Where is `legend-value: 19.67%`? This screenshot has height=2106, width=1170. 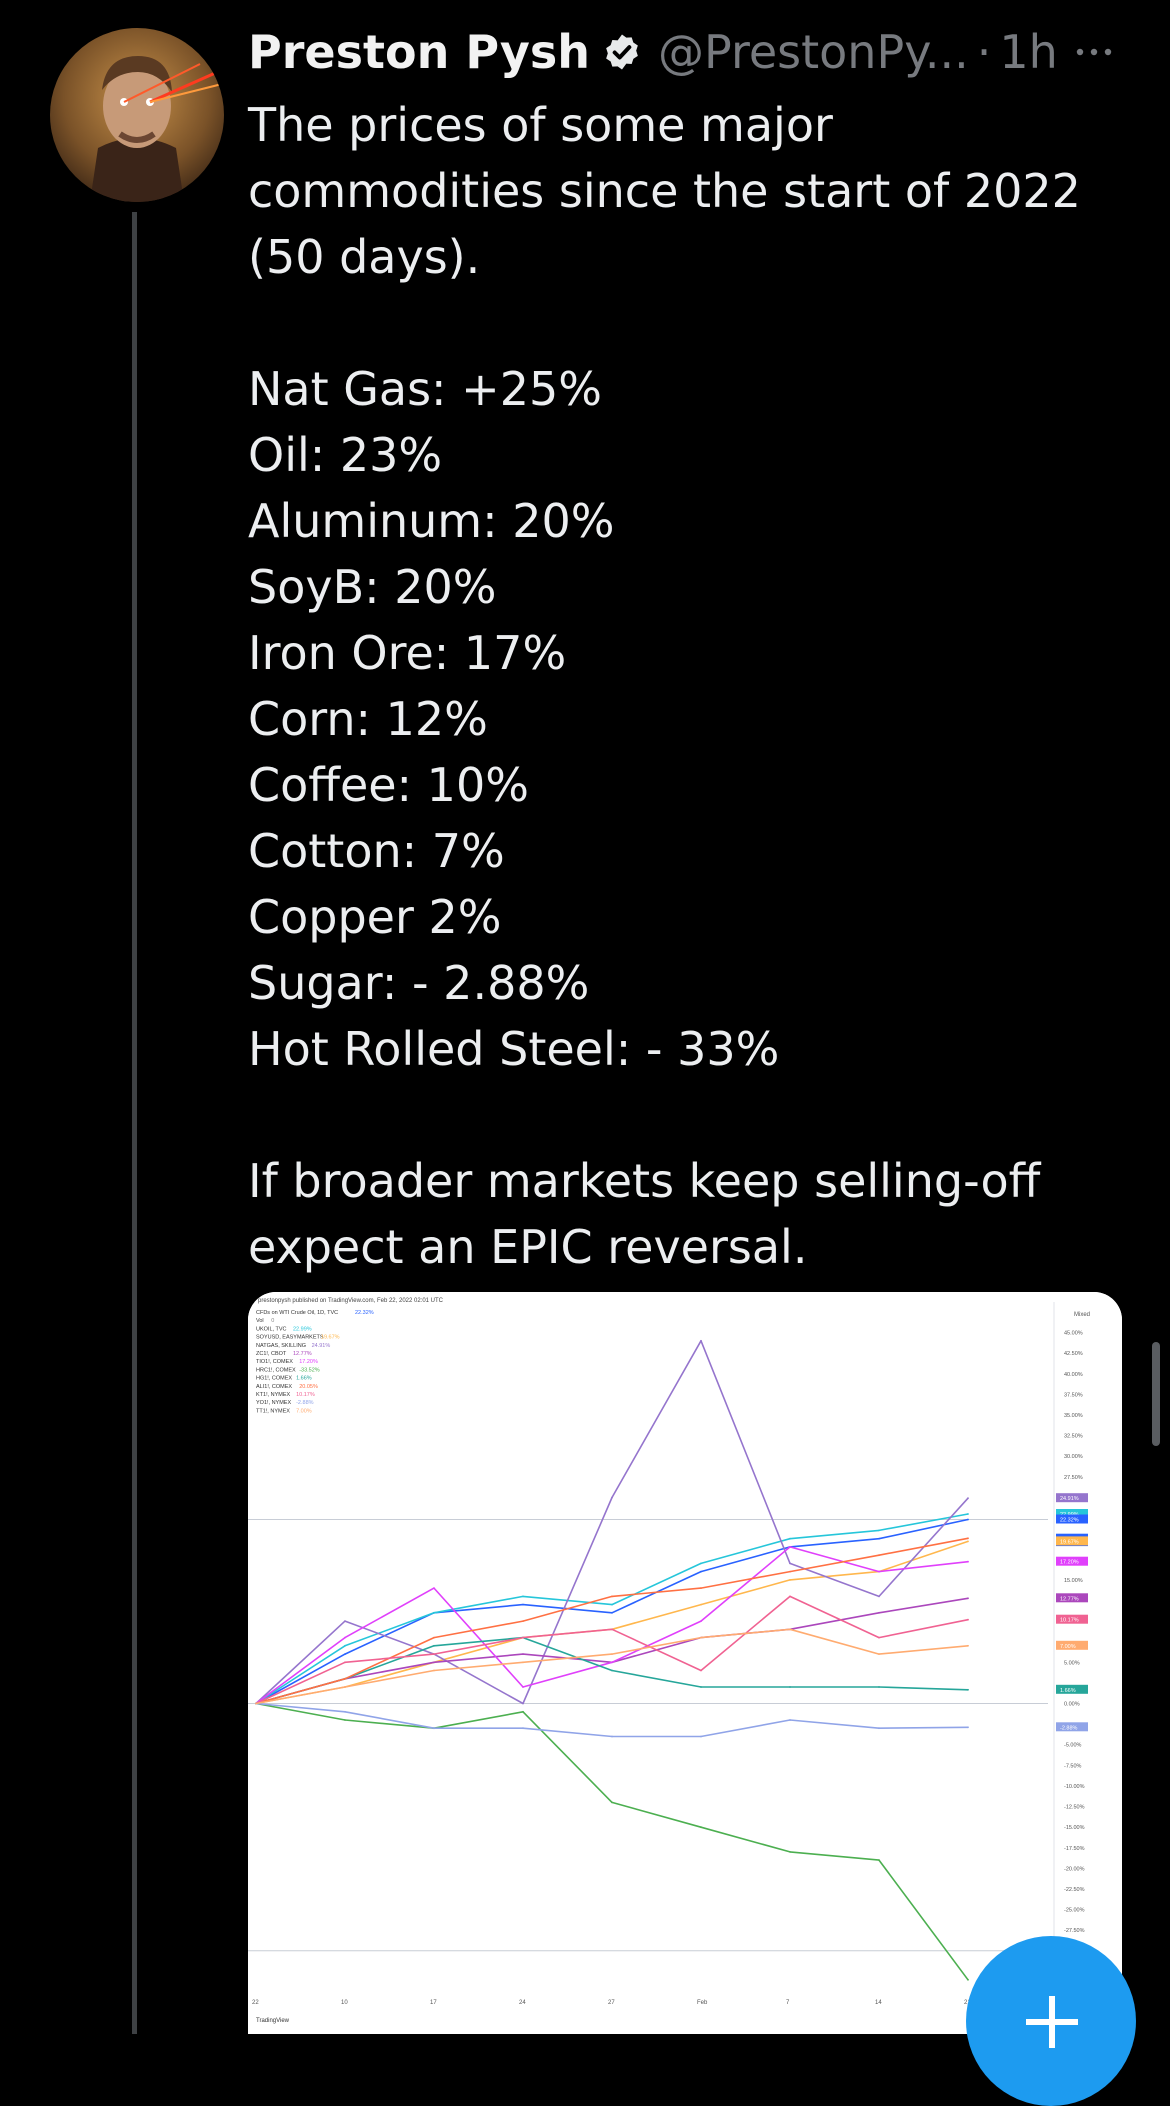 legend-value: 19.67% is located at coordinates (330, 1338).